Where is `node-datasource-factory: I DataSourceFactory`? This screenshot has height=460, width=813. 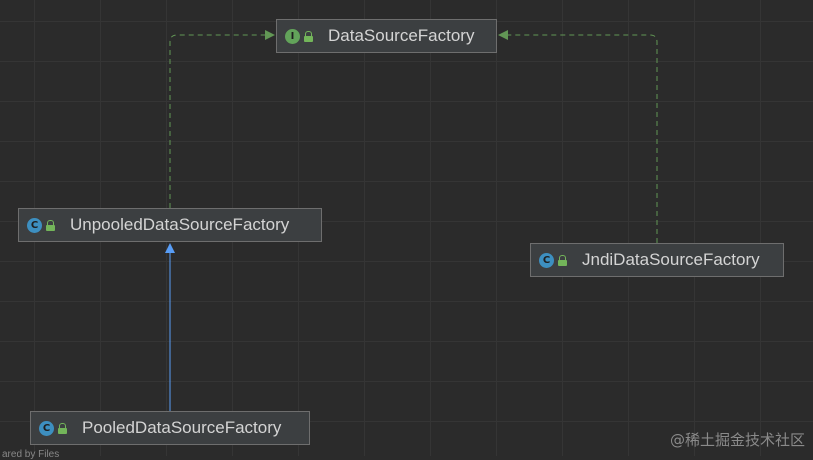 node-datasource-factory: I DataSourceFactory is located at coordinates (386, 36).